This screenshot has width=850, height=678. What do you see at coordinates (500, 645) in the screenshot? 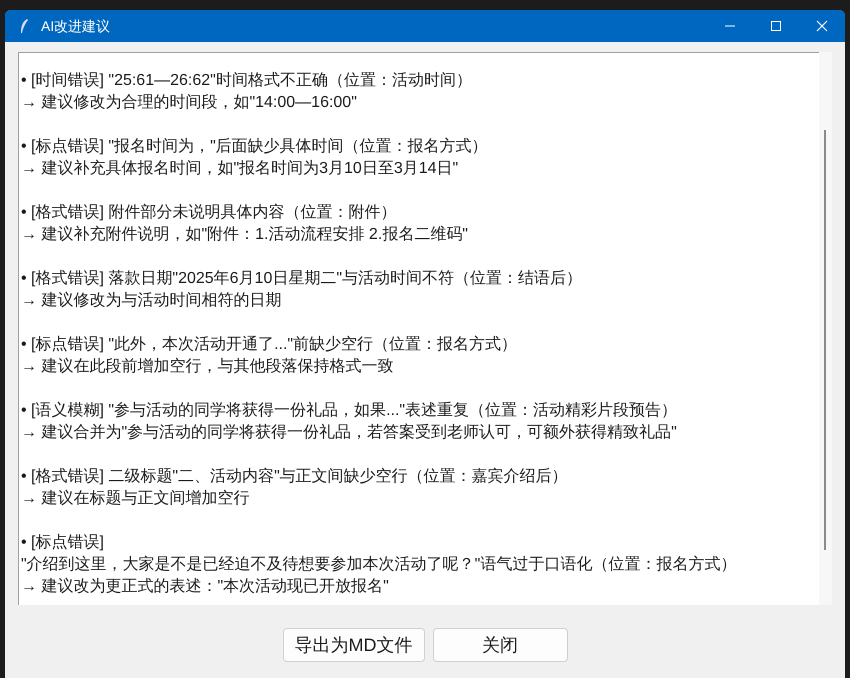
I see `close-dialog-button: 关闭` at bounding box center [500, 645].